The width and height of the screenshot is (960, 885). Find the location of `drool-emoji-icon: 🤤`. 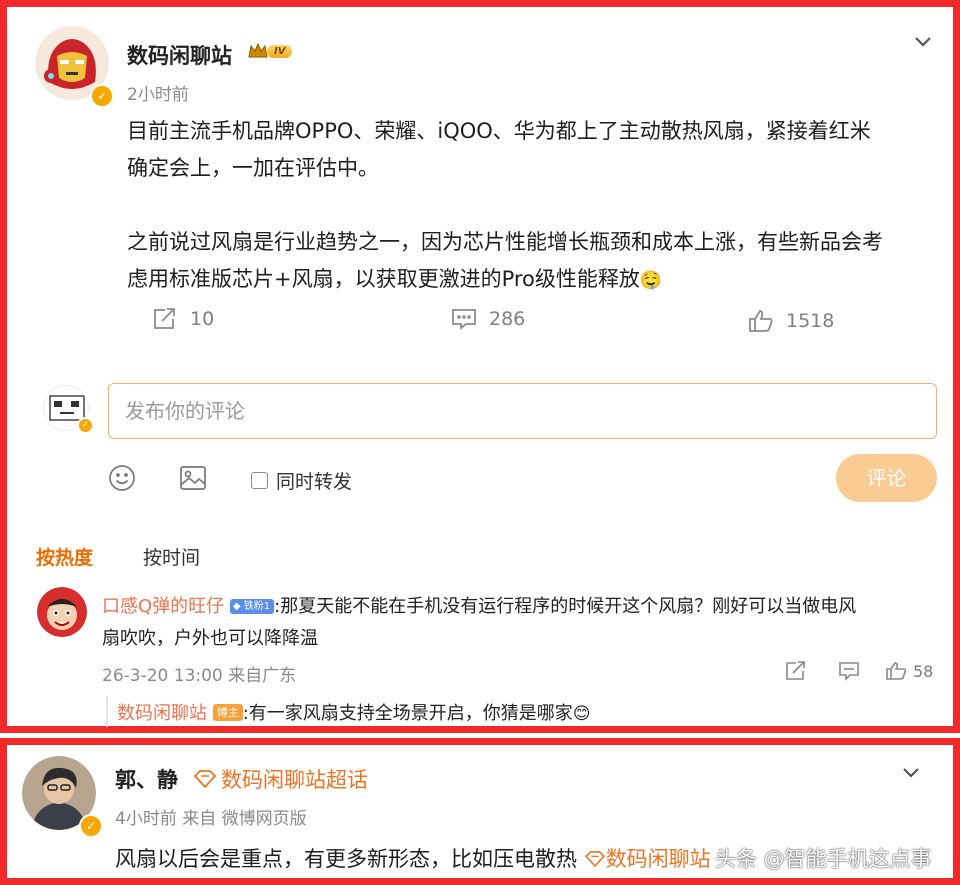

drool-emoji-icon: 🤤 is located at coordinates (651, 280).